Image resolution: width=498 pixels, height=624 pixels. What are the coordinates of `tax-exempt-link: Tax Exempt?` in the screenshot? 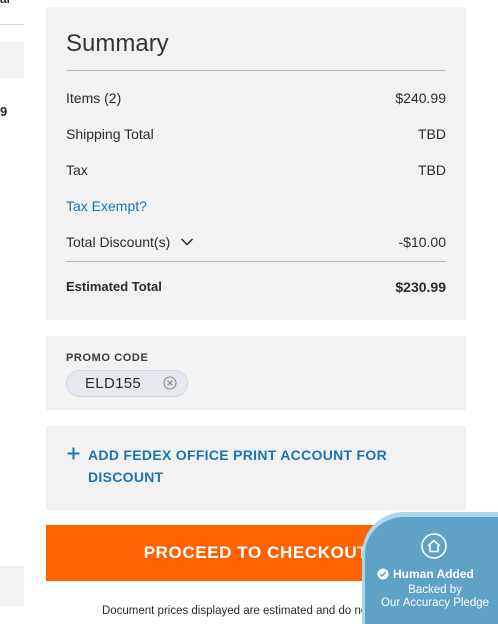 It's located at (106, 206).